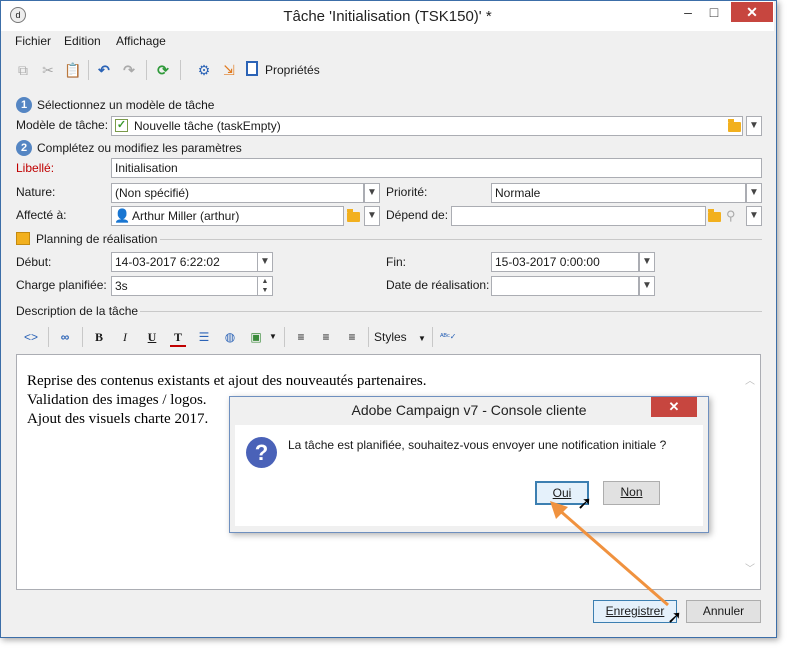 This screenshot has height=663, width=807. What do you see at coordinates (647, 286) in the screenshot?
I see `date-realisation-dropdown-button: ▼` at bounding box center [647, 286].